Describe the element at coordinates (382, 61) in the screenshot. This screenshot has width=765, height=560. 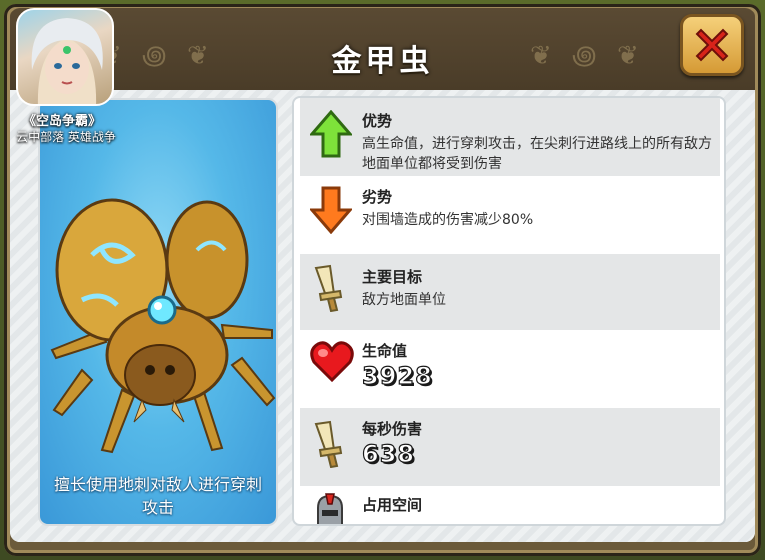
I see `page-title: 金甲虫` at that location.